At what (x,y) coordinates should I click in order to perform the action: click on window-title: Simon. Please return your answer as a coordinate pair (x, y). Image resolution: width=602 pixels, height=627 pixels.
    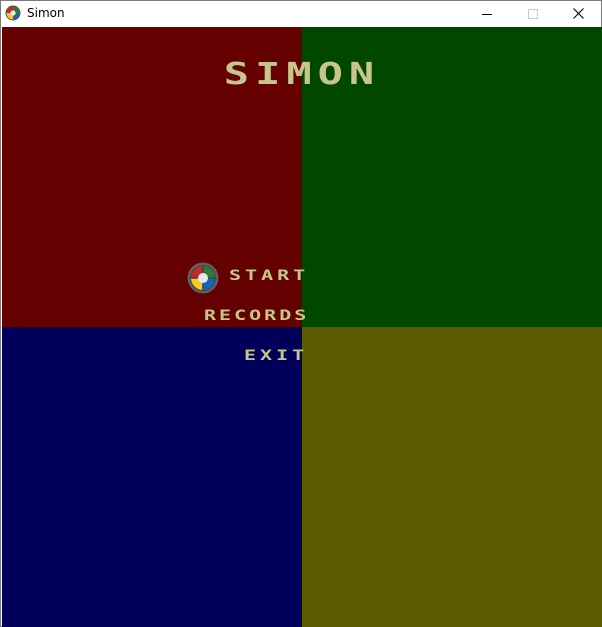
    Looking at the image, I should click on (46, 13).